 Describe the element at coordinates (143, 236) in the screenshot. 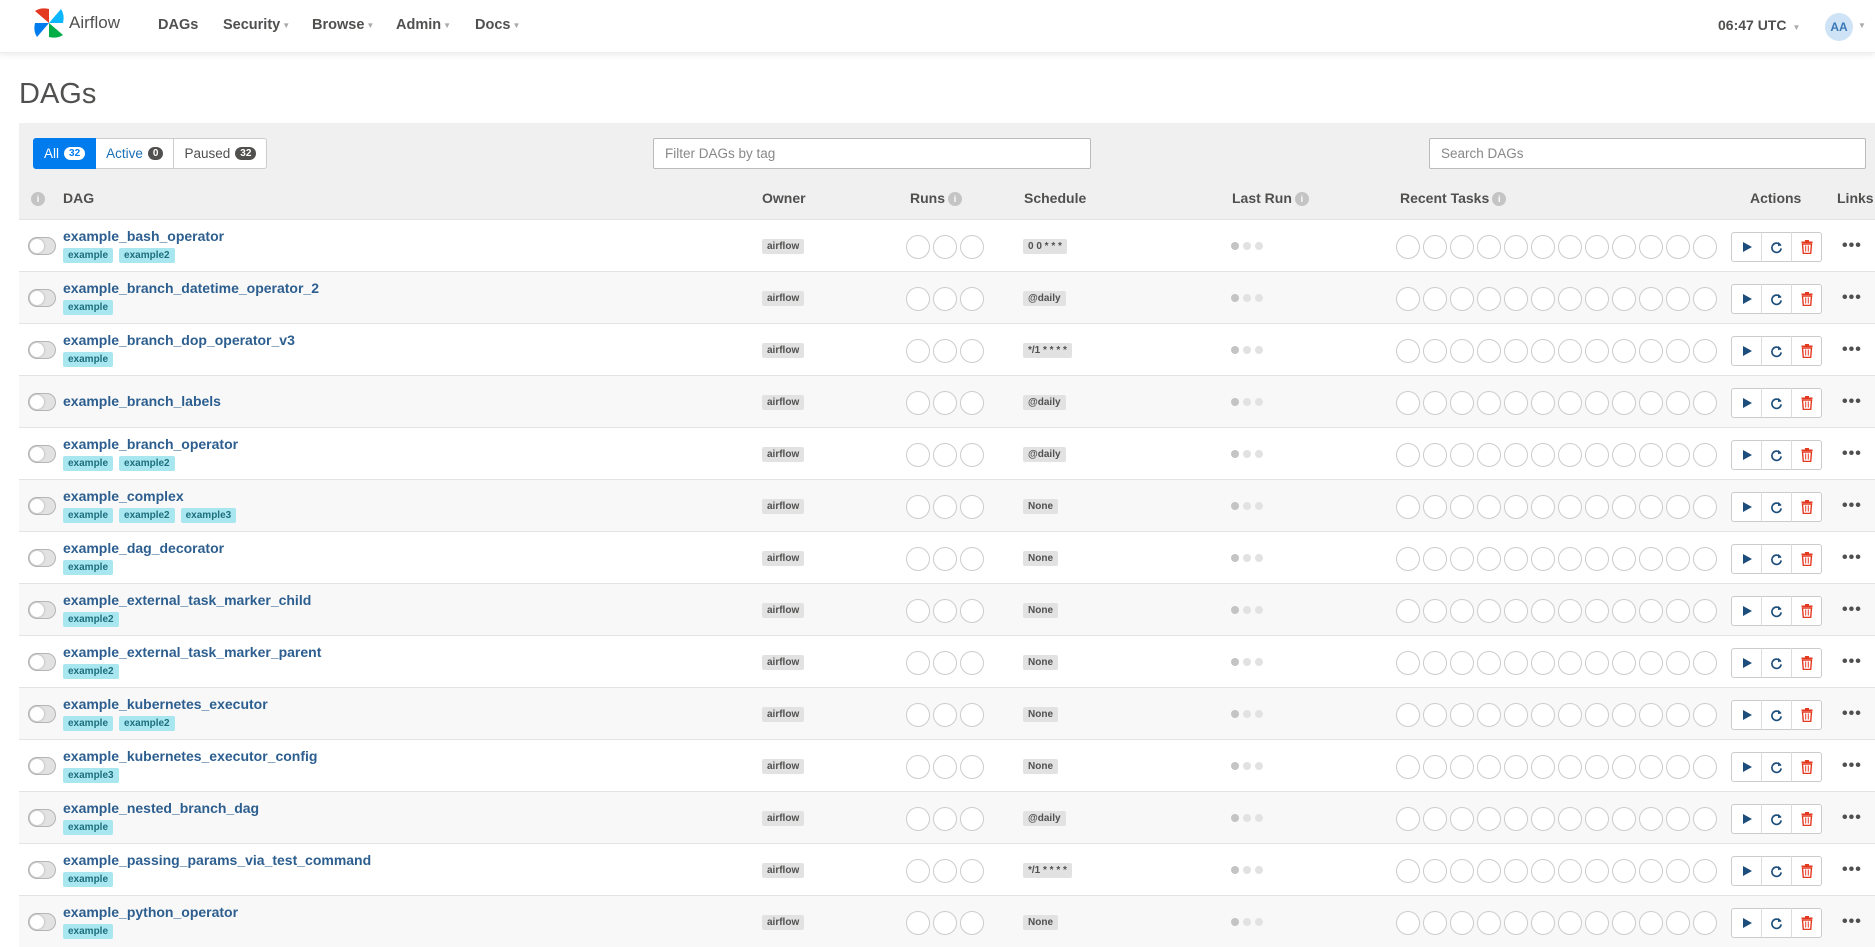

I see `dag-id-link: example_bash_operator` at that location.